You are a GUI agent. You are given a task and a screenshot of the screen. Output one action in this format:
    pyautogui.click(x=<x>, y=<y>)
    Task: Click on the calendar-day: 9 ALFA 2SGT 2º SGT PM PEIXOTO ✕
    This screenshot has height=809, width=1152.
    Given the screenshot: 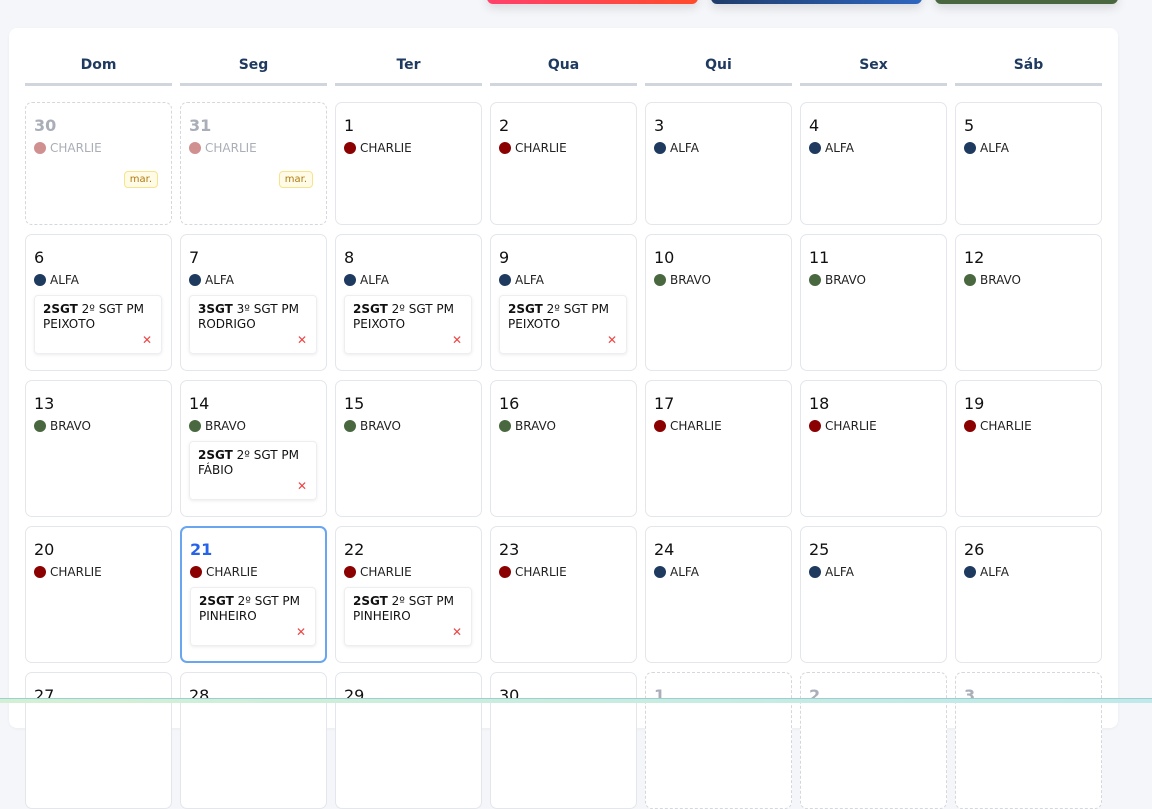 What is the action you would take?
    pyautogui.click(x=563, y=302)
    